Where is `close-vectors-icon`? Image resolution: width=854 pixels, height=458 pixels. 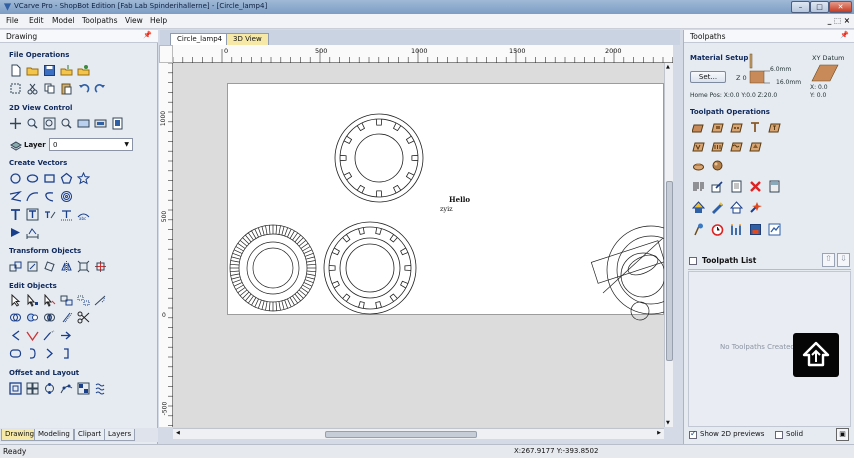
close-vectors-icon is located at coordinates (66, 317).